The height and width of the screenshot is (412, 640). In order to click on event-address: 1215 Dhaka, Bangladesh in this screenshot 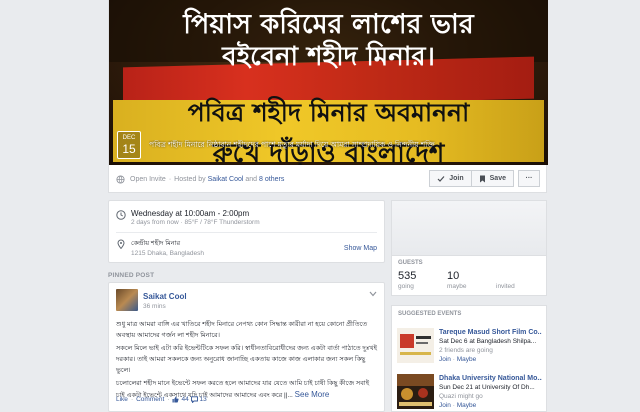, I will do `click(168, 253)`.